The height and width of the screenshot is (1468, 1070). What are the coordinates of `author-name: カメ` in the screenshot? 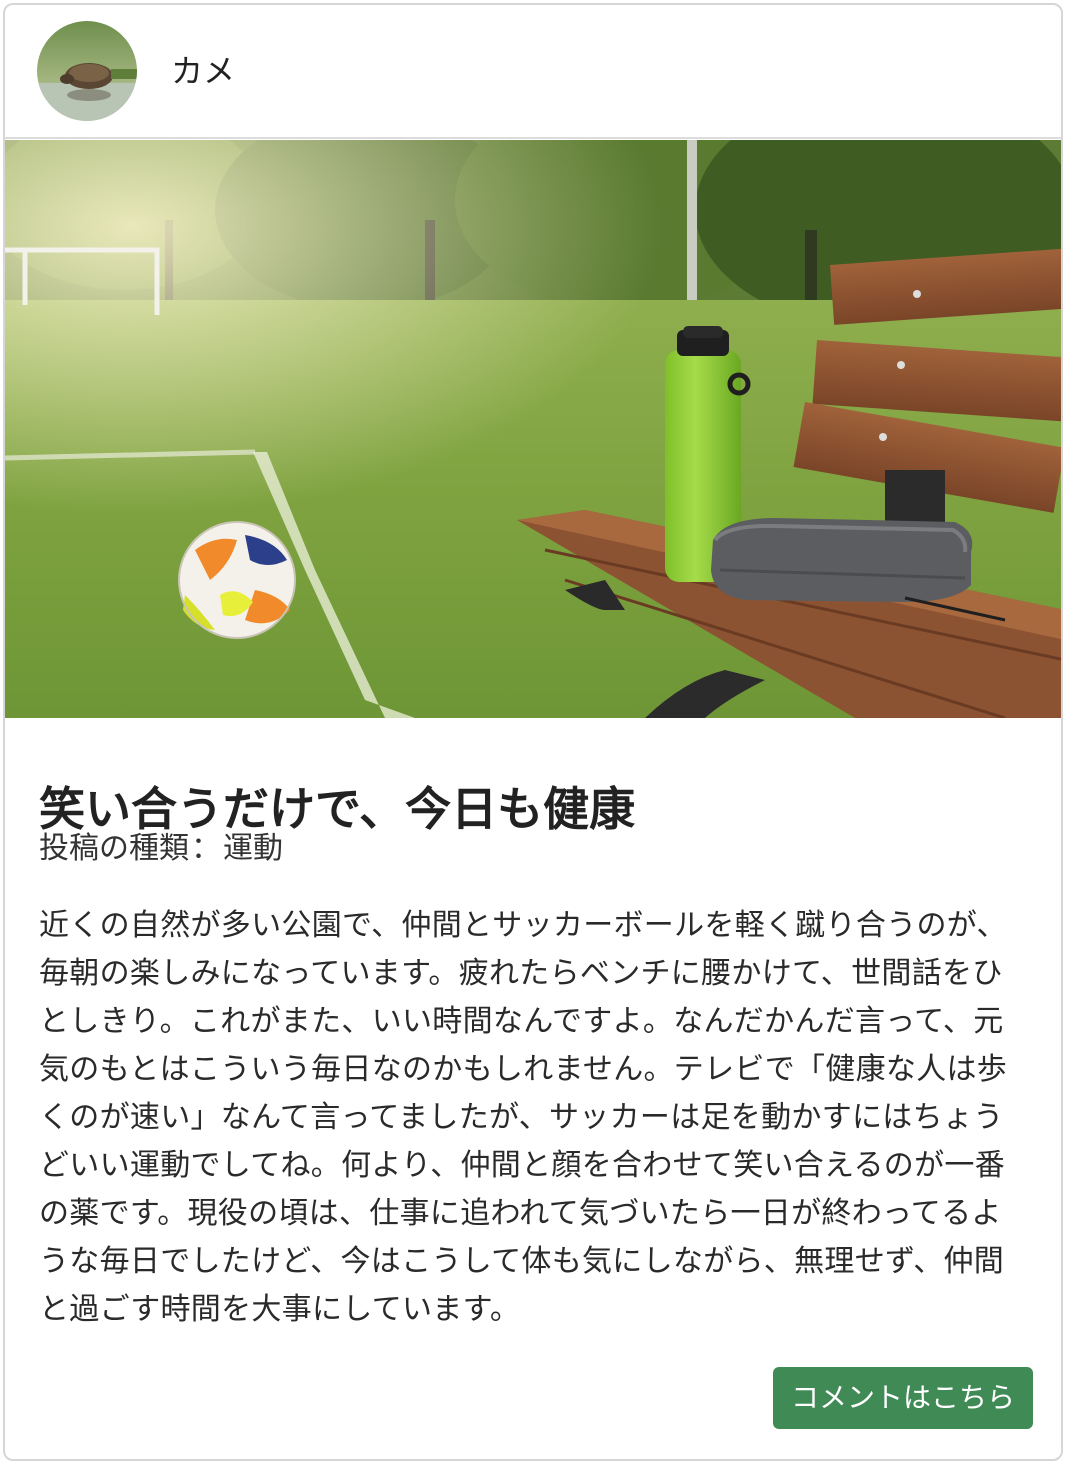 It's located at (203, 71).